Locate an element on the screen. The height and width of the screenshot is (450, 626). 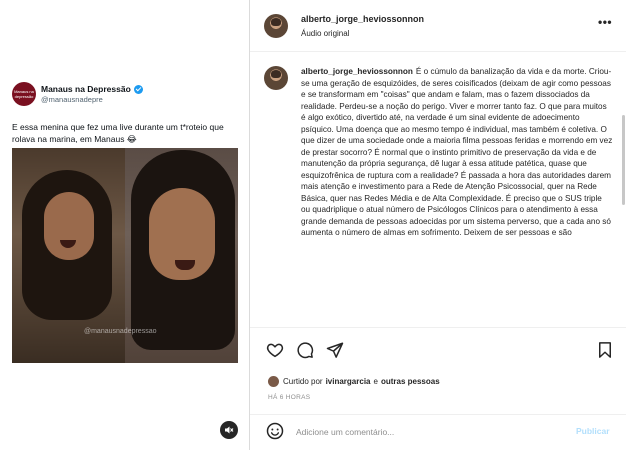
comment-input is located at coordinates (431, 432).